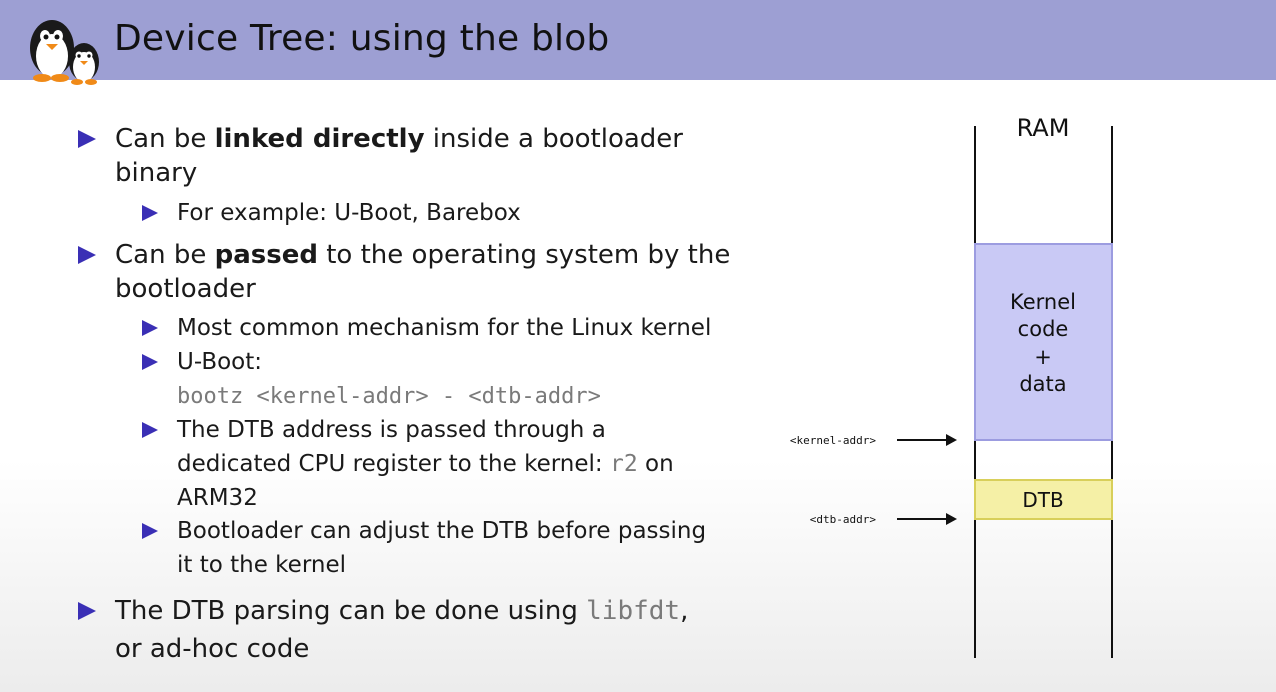 The width and height of the screenshot is (1276, 692). What do you see at coordinates (951, 519) in the screenshot?
I see `dtb-addr-arrowhead-icon` at bounding box center [951, 519].